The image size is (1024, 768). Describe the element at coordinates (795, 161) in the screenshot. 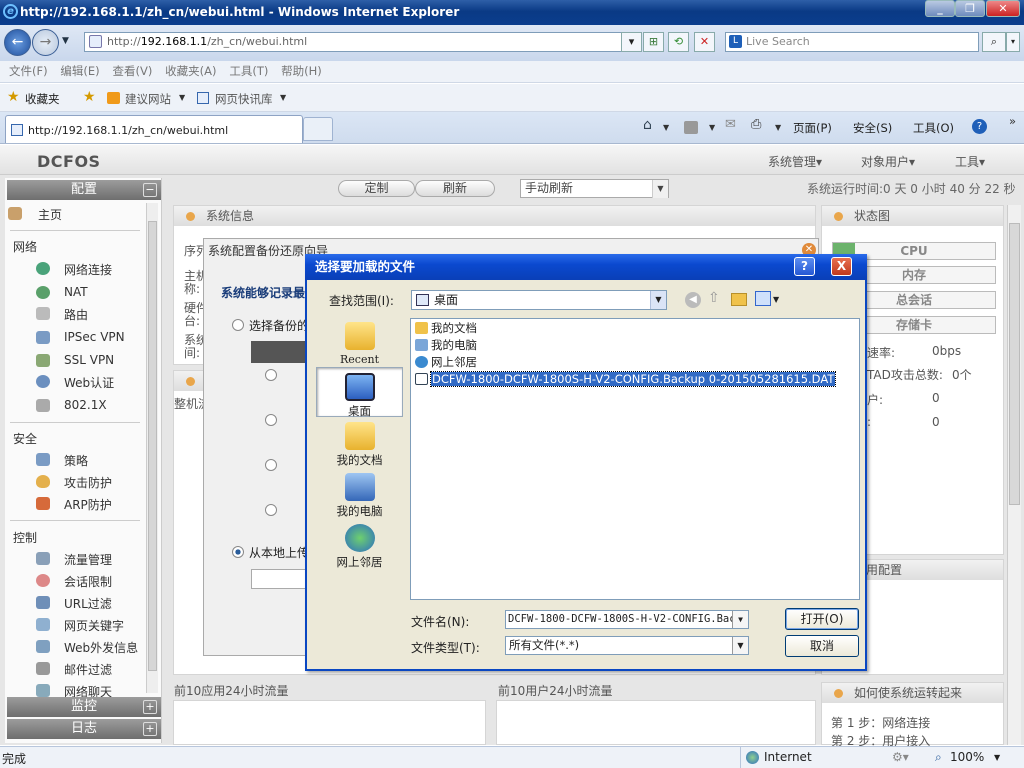

I see `menu-system-admin: 系统管理▾` at that location.